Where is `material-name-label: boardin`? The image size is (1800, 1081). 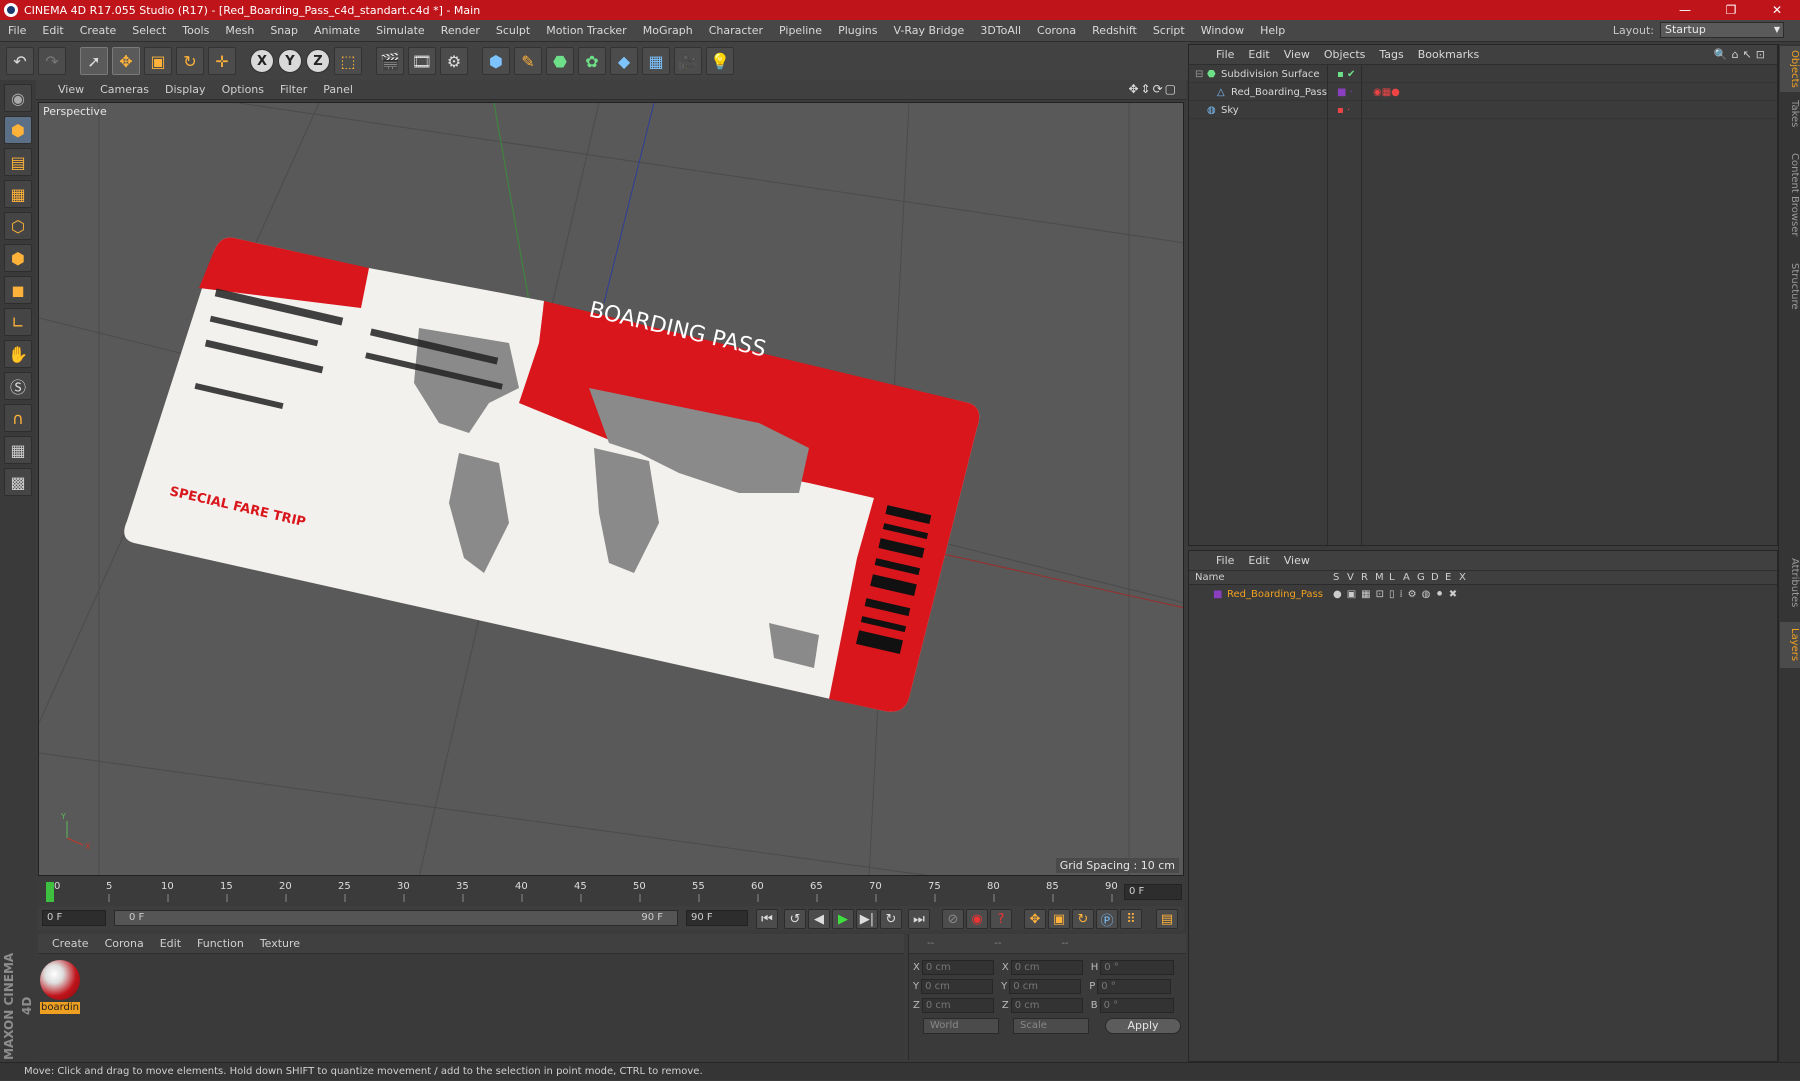 material-name-label: boardin is located at coordinates (60, 1008).